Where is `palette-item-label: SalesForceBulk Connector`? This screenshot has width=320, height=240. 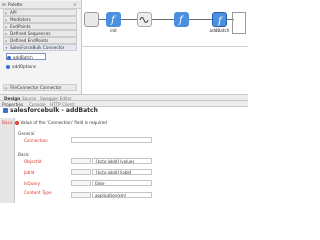
palette-item-label: SalesForceBulk Connector is located at coordinates (37, 47).